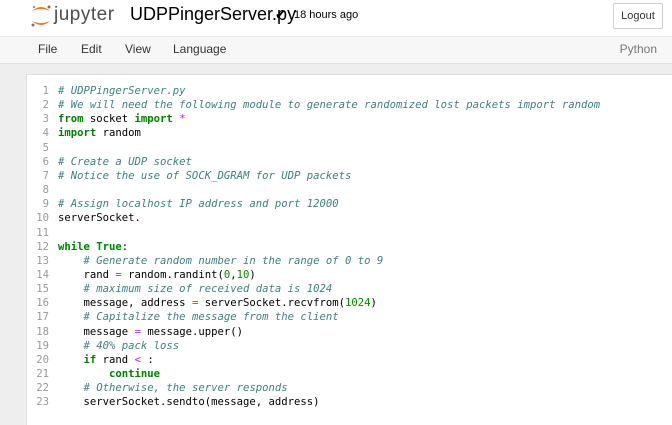 The width and height of the screenshot is (672, 425). Describe the element at coordinates (131, 345) in the screenshot. I see `code-token: # 40% pack loss` at that location.